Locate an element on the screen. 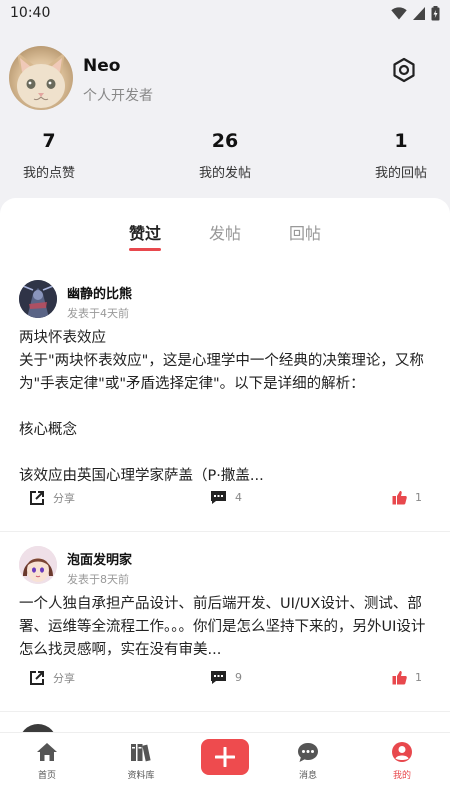 This screenshot has height=800, width=450. status-time: 10:40 is located at coordinates (30, 13).